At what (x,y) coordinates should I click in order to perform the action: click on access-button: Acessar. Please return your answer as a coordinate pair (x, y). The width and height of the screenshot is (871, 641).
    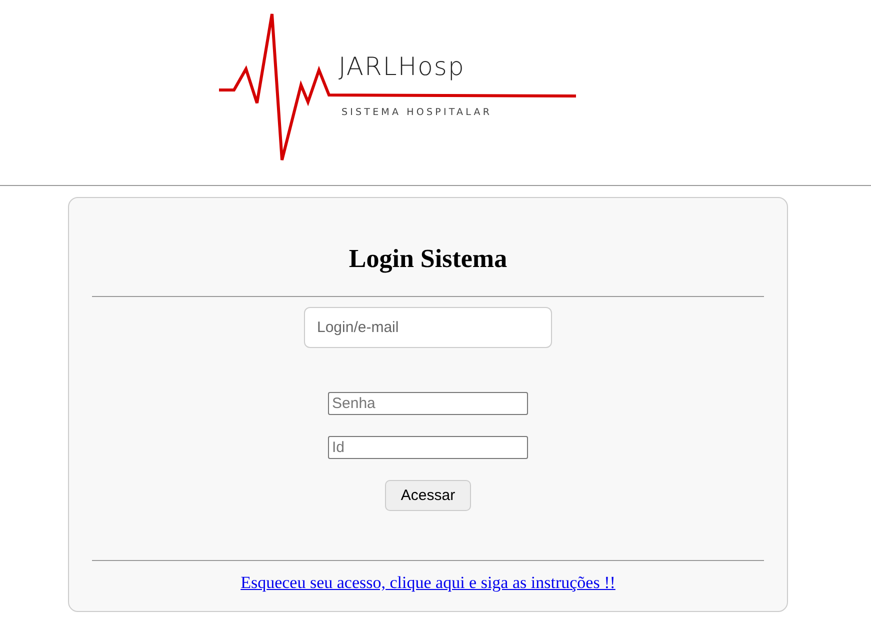
    Looking at the image, I should click on (428, 495).